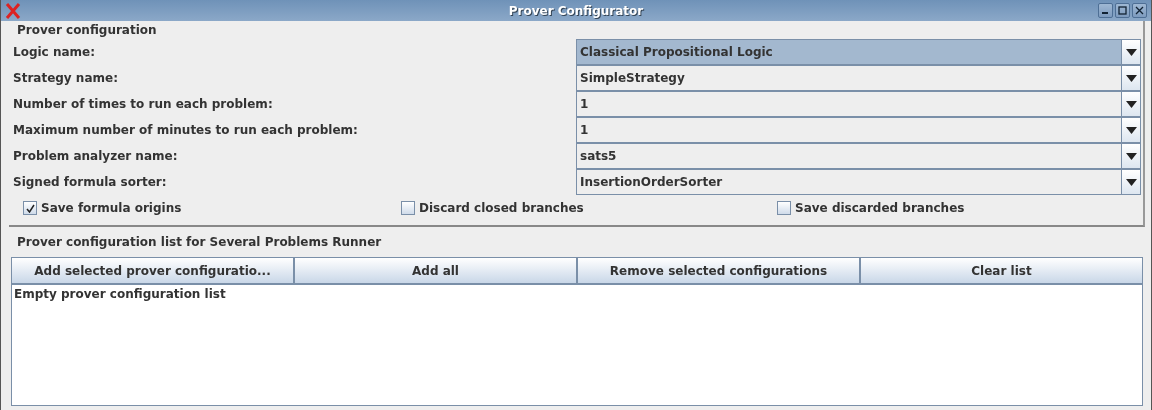  Describe the element at coordinates (13, 10) in the screenshot. I see `x-icon` at that location.